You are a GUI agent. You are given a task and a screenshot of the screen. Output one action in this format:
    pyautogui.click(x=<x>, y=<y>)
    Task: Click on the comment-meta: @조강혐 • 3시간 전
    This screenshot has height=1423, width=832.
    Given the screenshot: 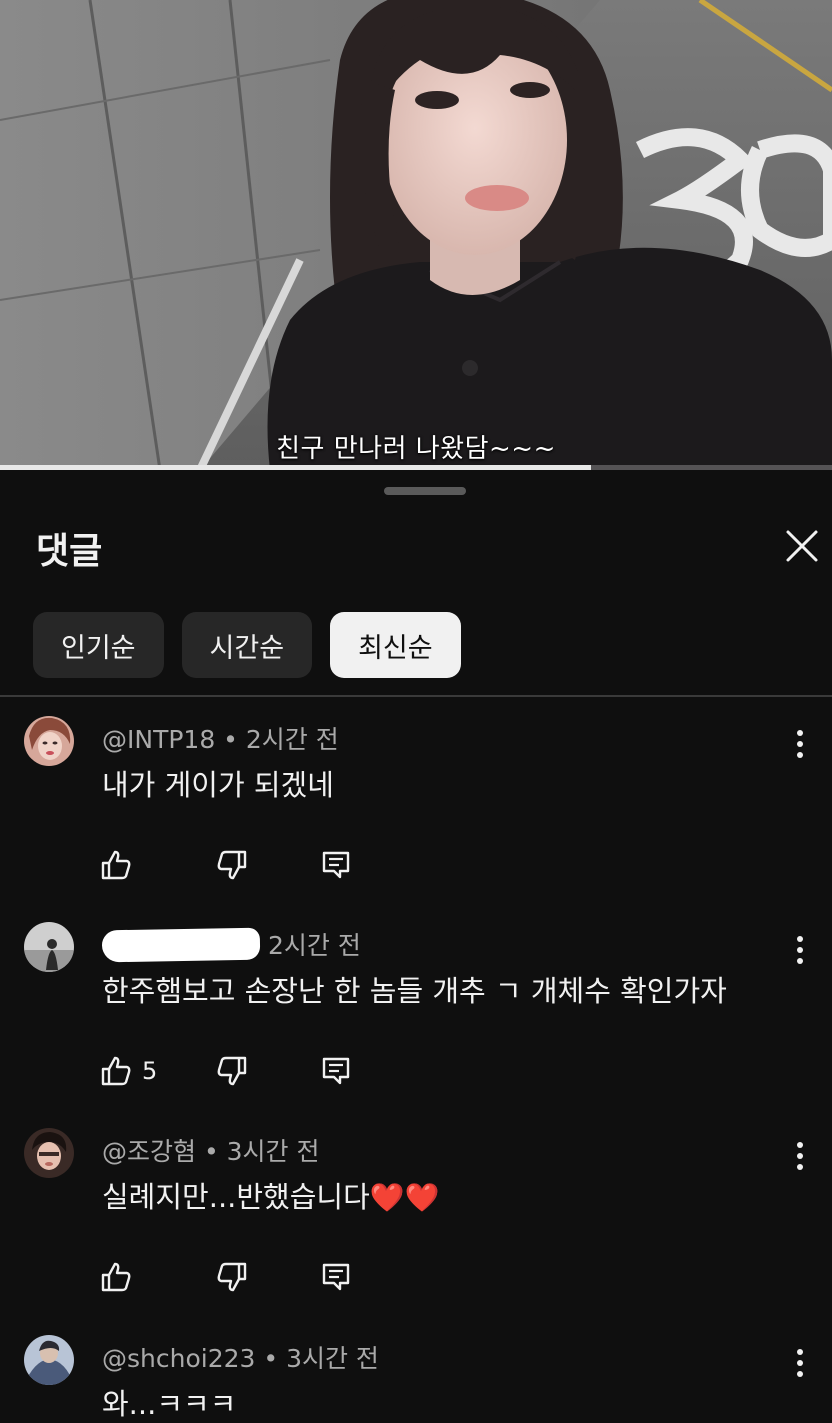 What is the action you would take?
    pyautogui.click(x=211, y=1150)
    